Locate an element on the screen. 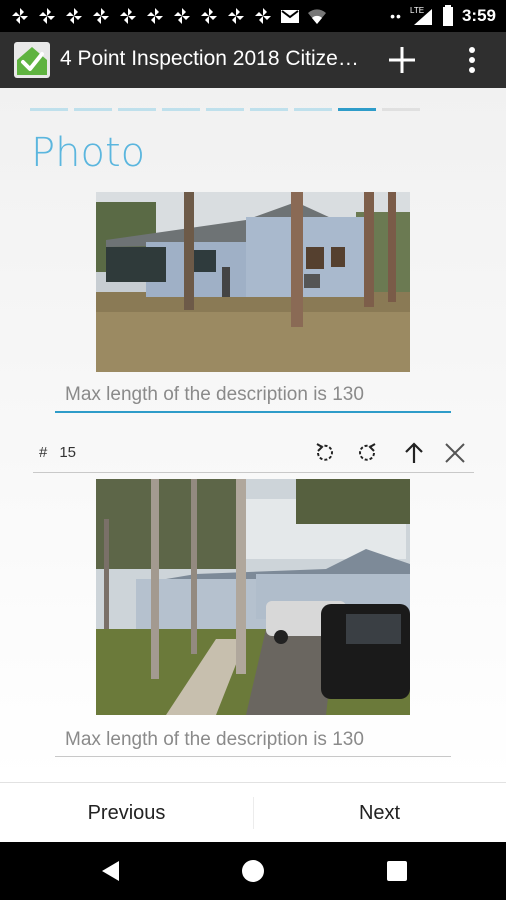 The image size is (506, 900). plus-icon is located at coordinates (402, 60).